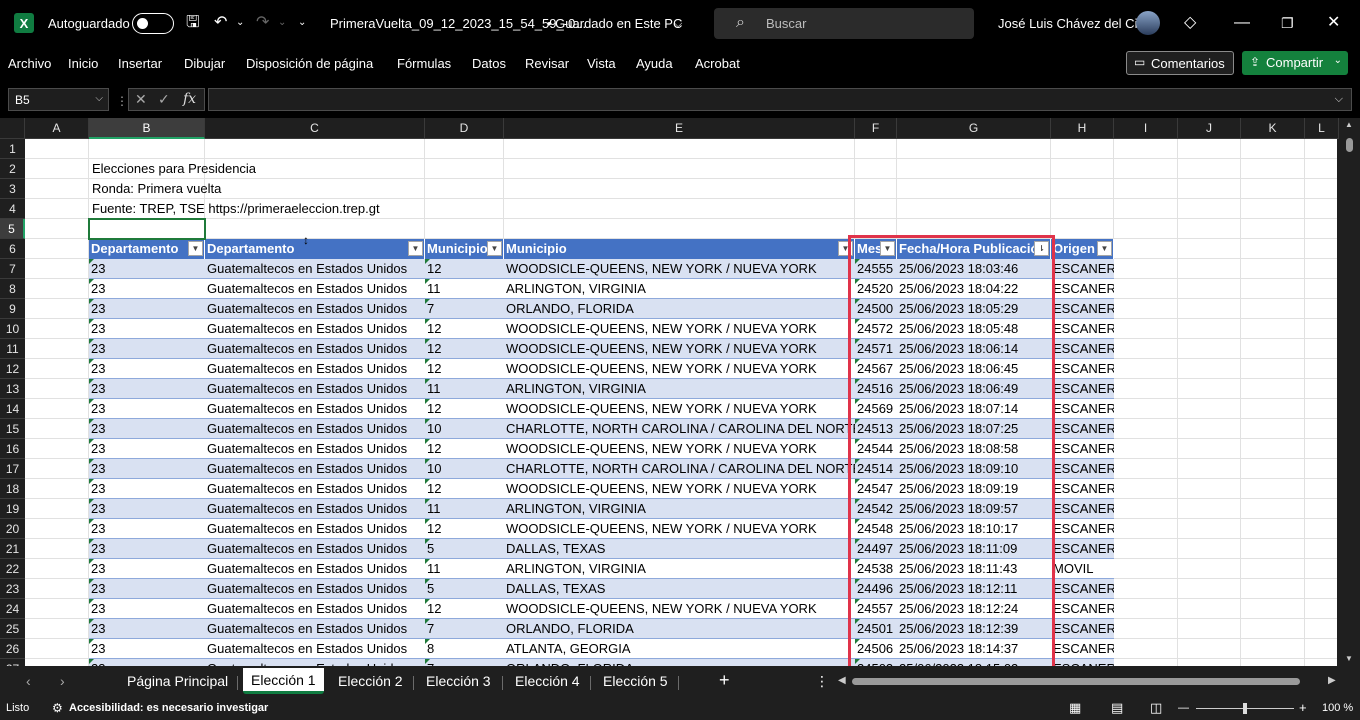 The width and height of the screenshot is (1360, 720). Describe the element at coordinates (1273, 128) in the screenshot. I see `column-header-k: K` at that location.